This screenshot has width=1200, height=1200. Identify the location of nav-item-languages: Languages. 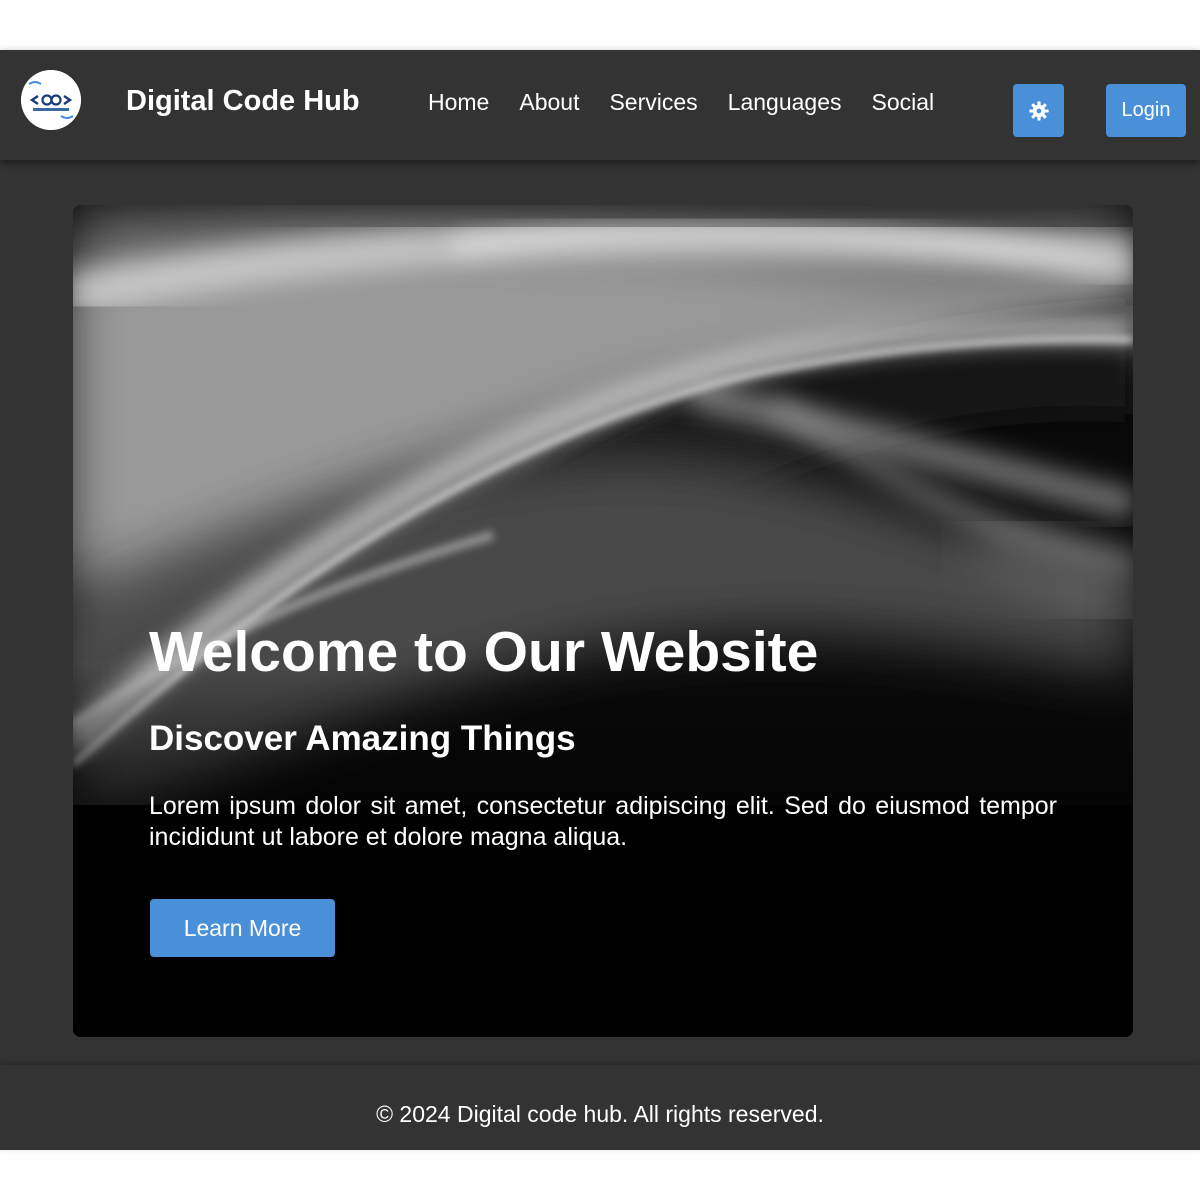
(785, 102).